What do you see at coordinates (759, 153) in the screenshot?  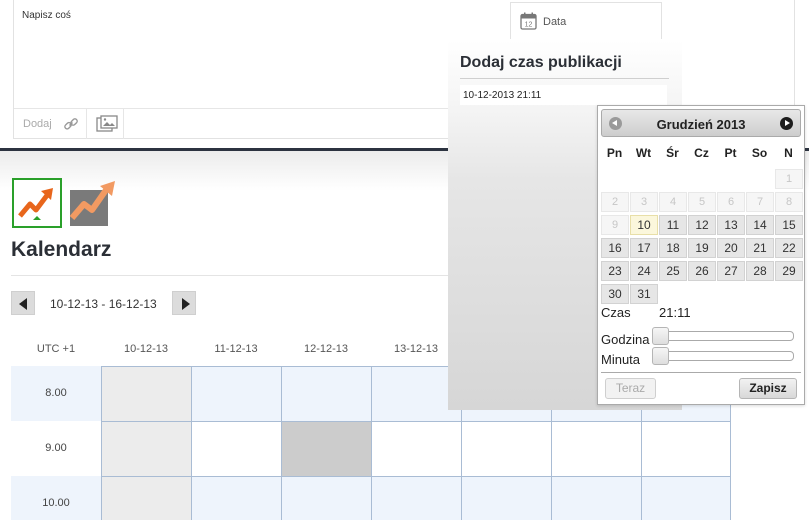 I see `weekday-header: So` at bounding box center [759, 153].